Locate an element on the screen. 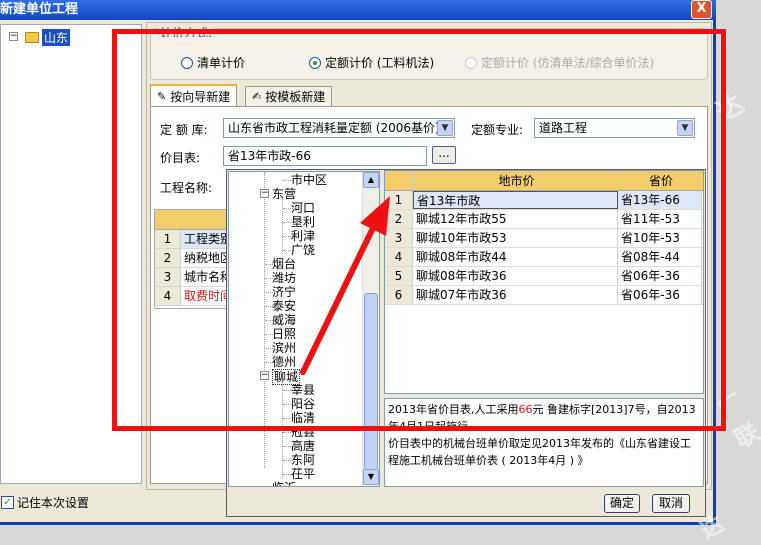 Image resolution: width=761 pixels, height=545 pixels. region-tree-item: 利津 is located at coordinates (303, 236).